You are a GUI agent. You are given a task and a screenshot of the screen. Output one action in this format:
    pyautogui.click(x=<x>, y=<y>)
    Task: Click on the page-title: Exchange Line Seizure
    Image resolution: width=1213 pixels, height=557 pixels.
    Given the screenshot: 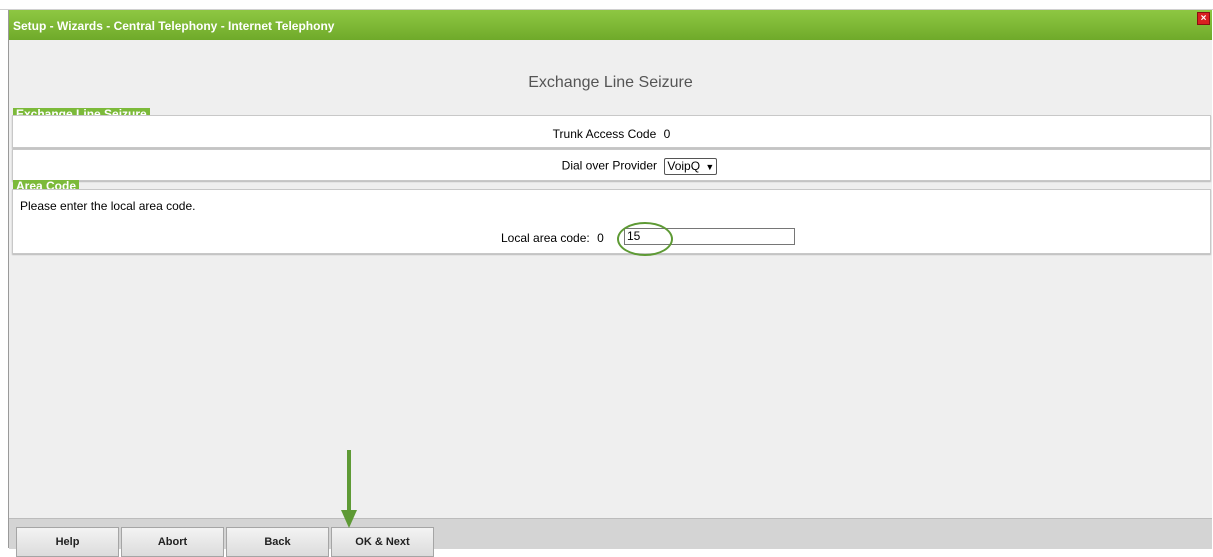 What is the action you would take?
    pyautogui.click(x=610, y=82)
    